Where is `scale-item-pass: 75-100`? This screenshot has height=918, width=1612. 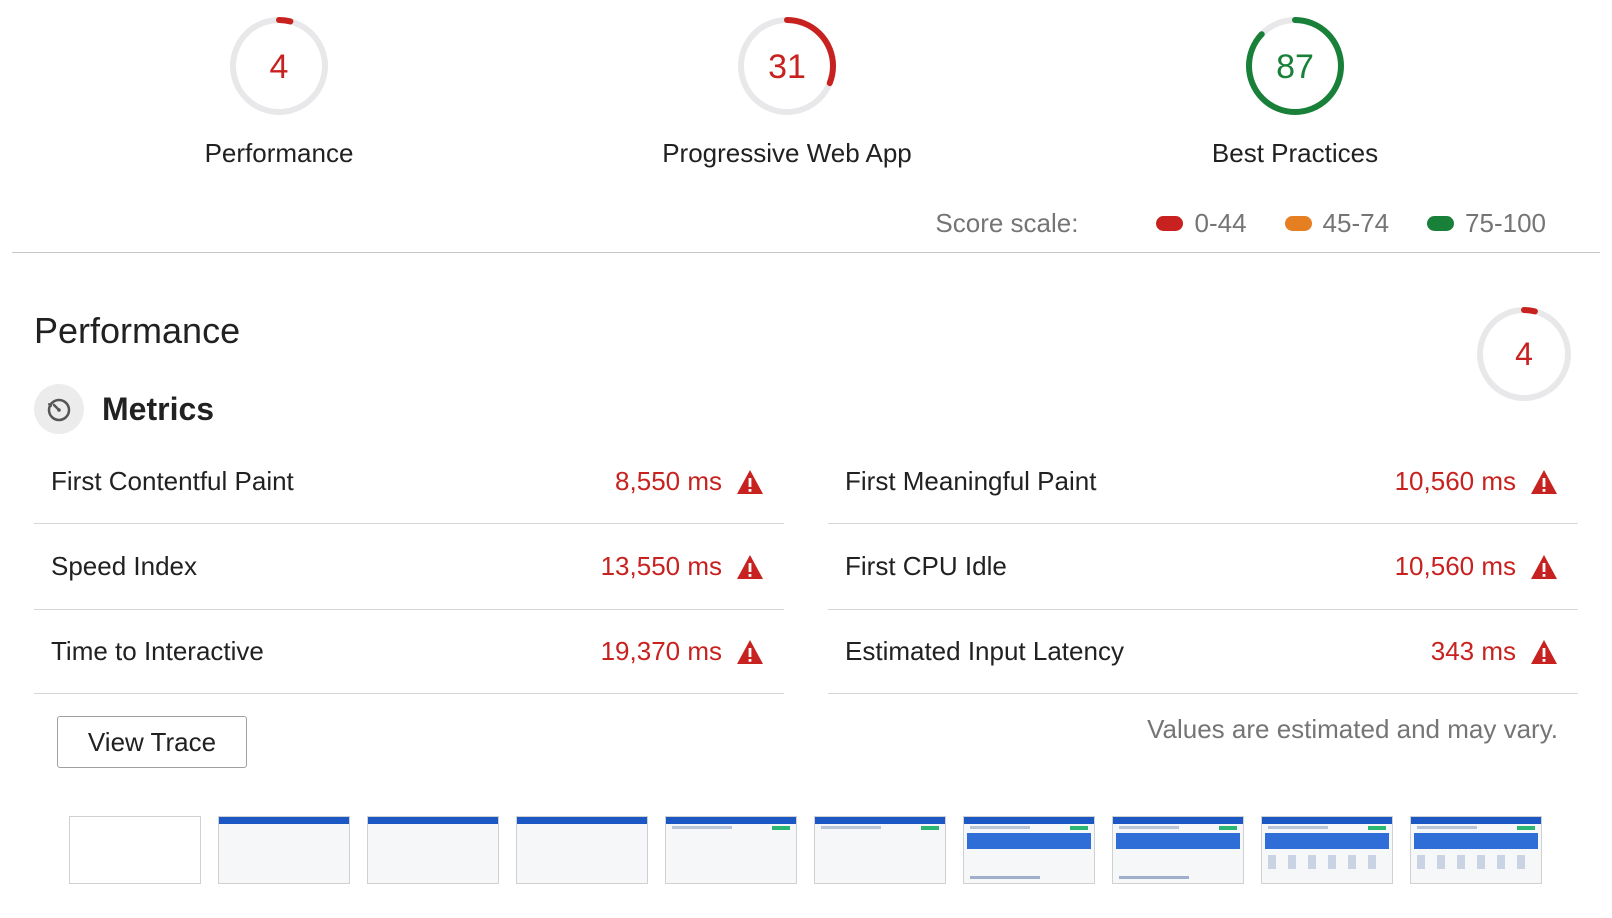
scale-item-pass: 75-100 is located at coordinates (1486, 223).